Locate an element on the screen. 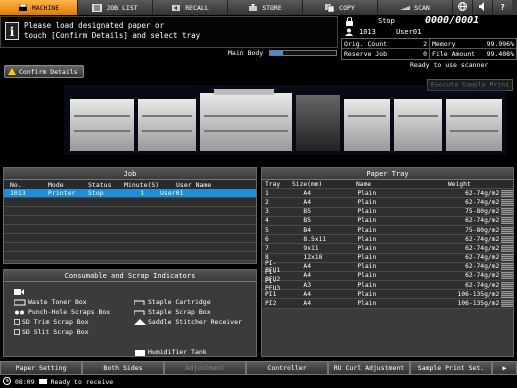  tab-copy: COPY is located at coordinates (340, 7).